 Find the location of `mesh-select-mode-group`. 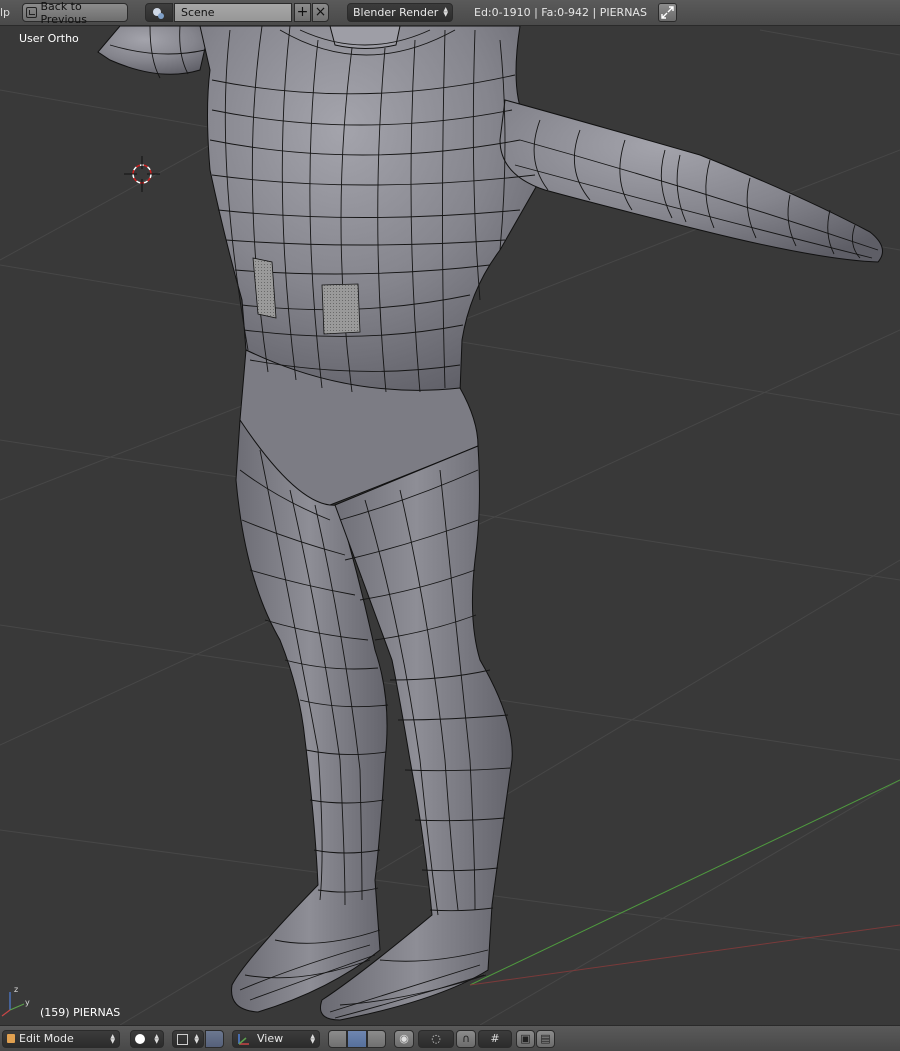

mesh-select-mode-group is located at coordinates (357, 1039).